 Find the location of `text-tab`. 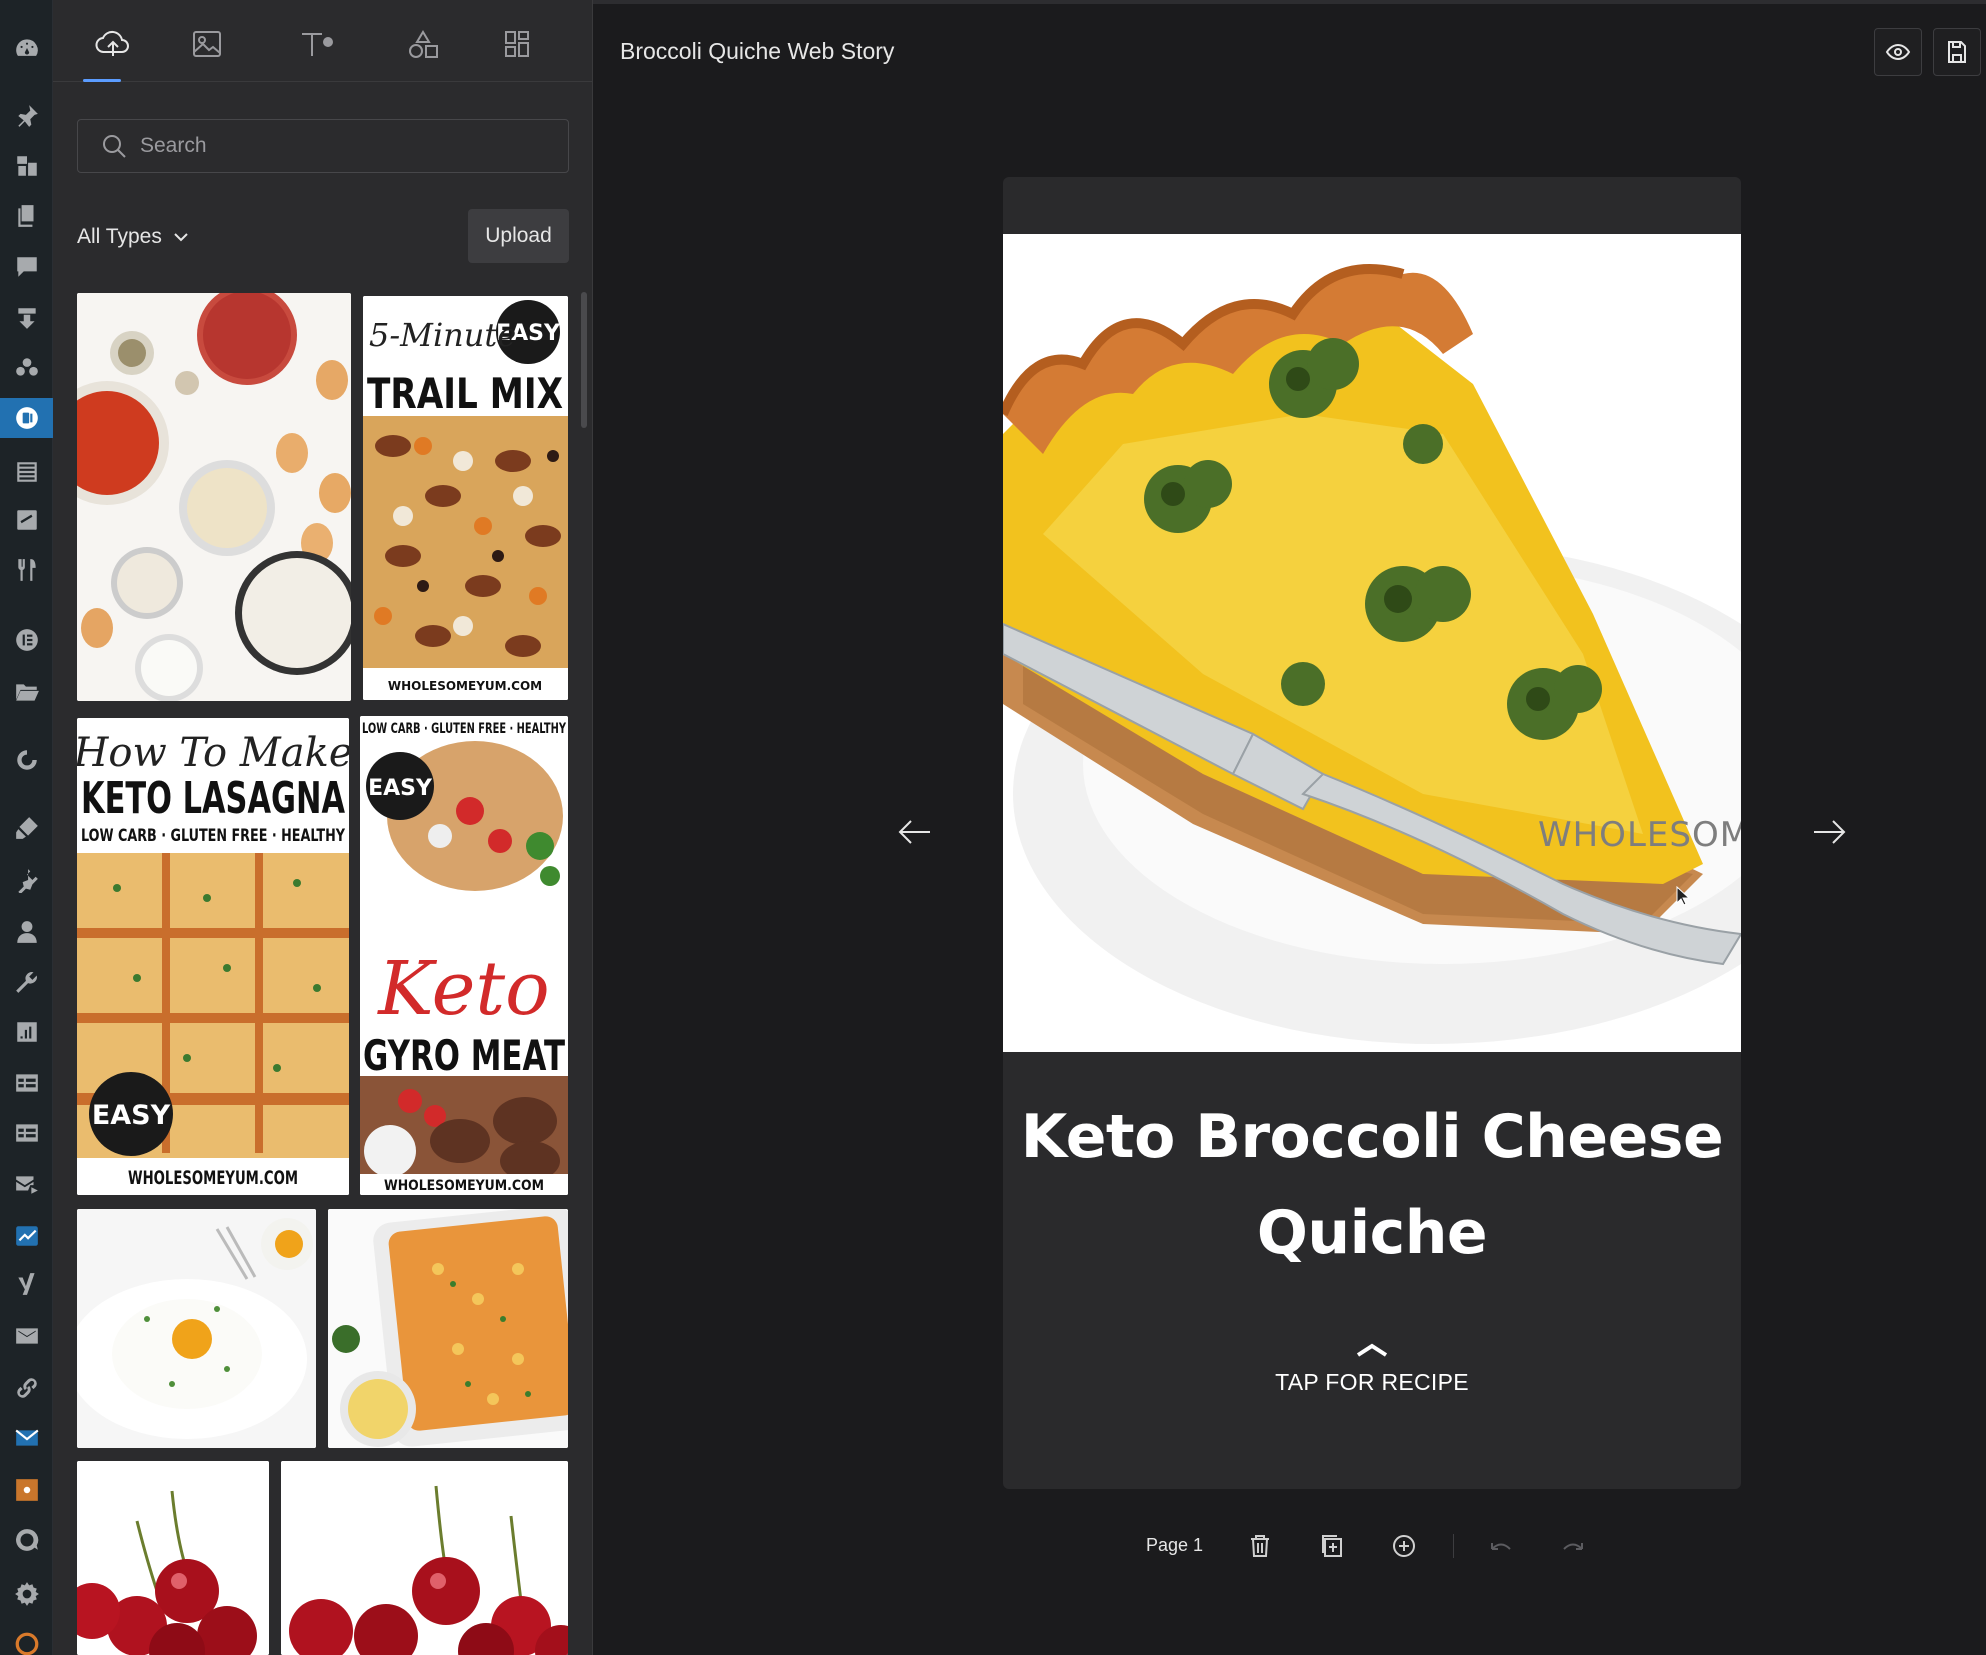

text-tab is located at coordinates (316, 44).